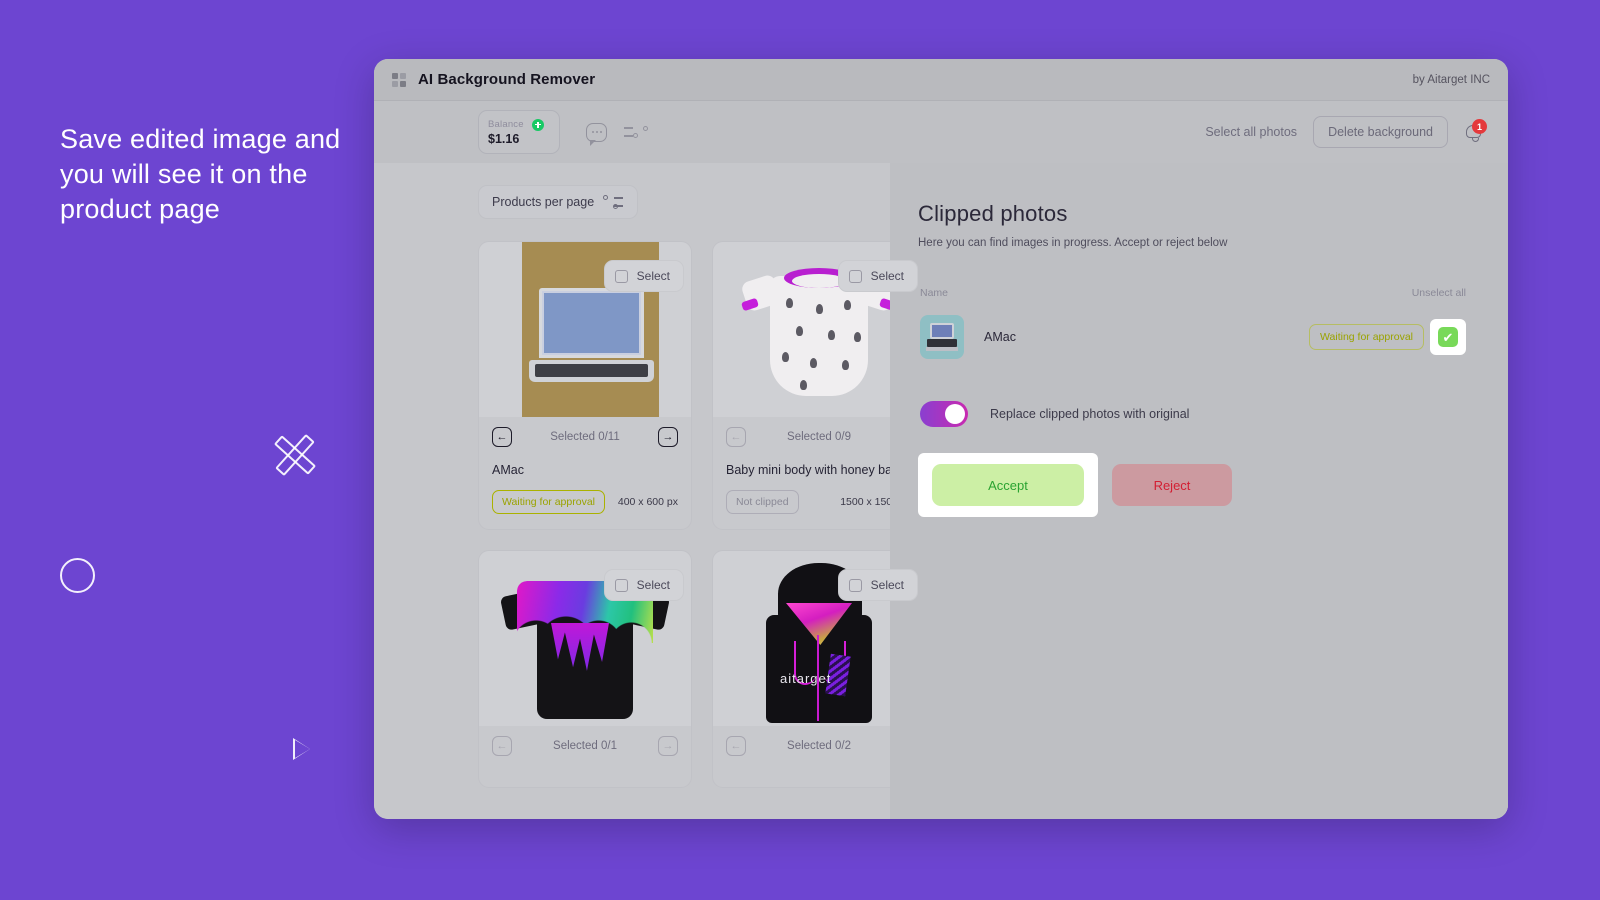 The image size is (1600, 900). I want to click on decorative-circle-icon, so click(77, 575).